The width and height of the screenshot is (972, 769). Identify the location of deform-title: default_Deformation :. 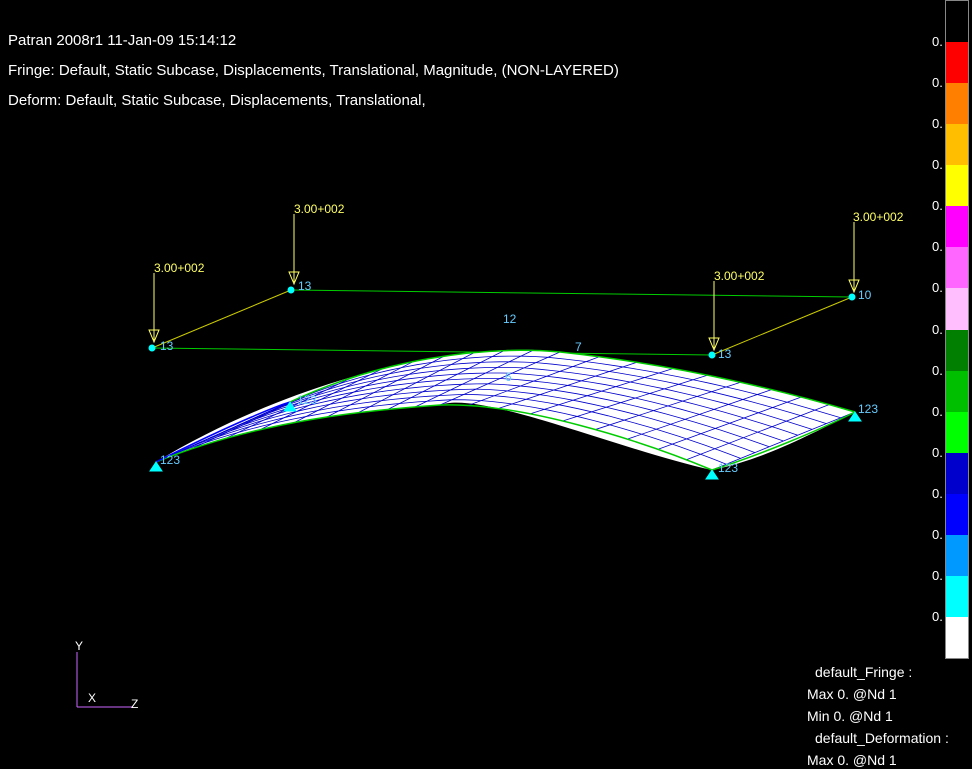
(882, 738).